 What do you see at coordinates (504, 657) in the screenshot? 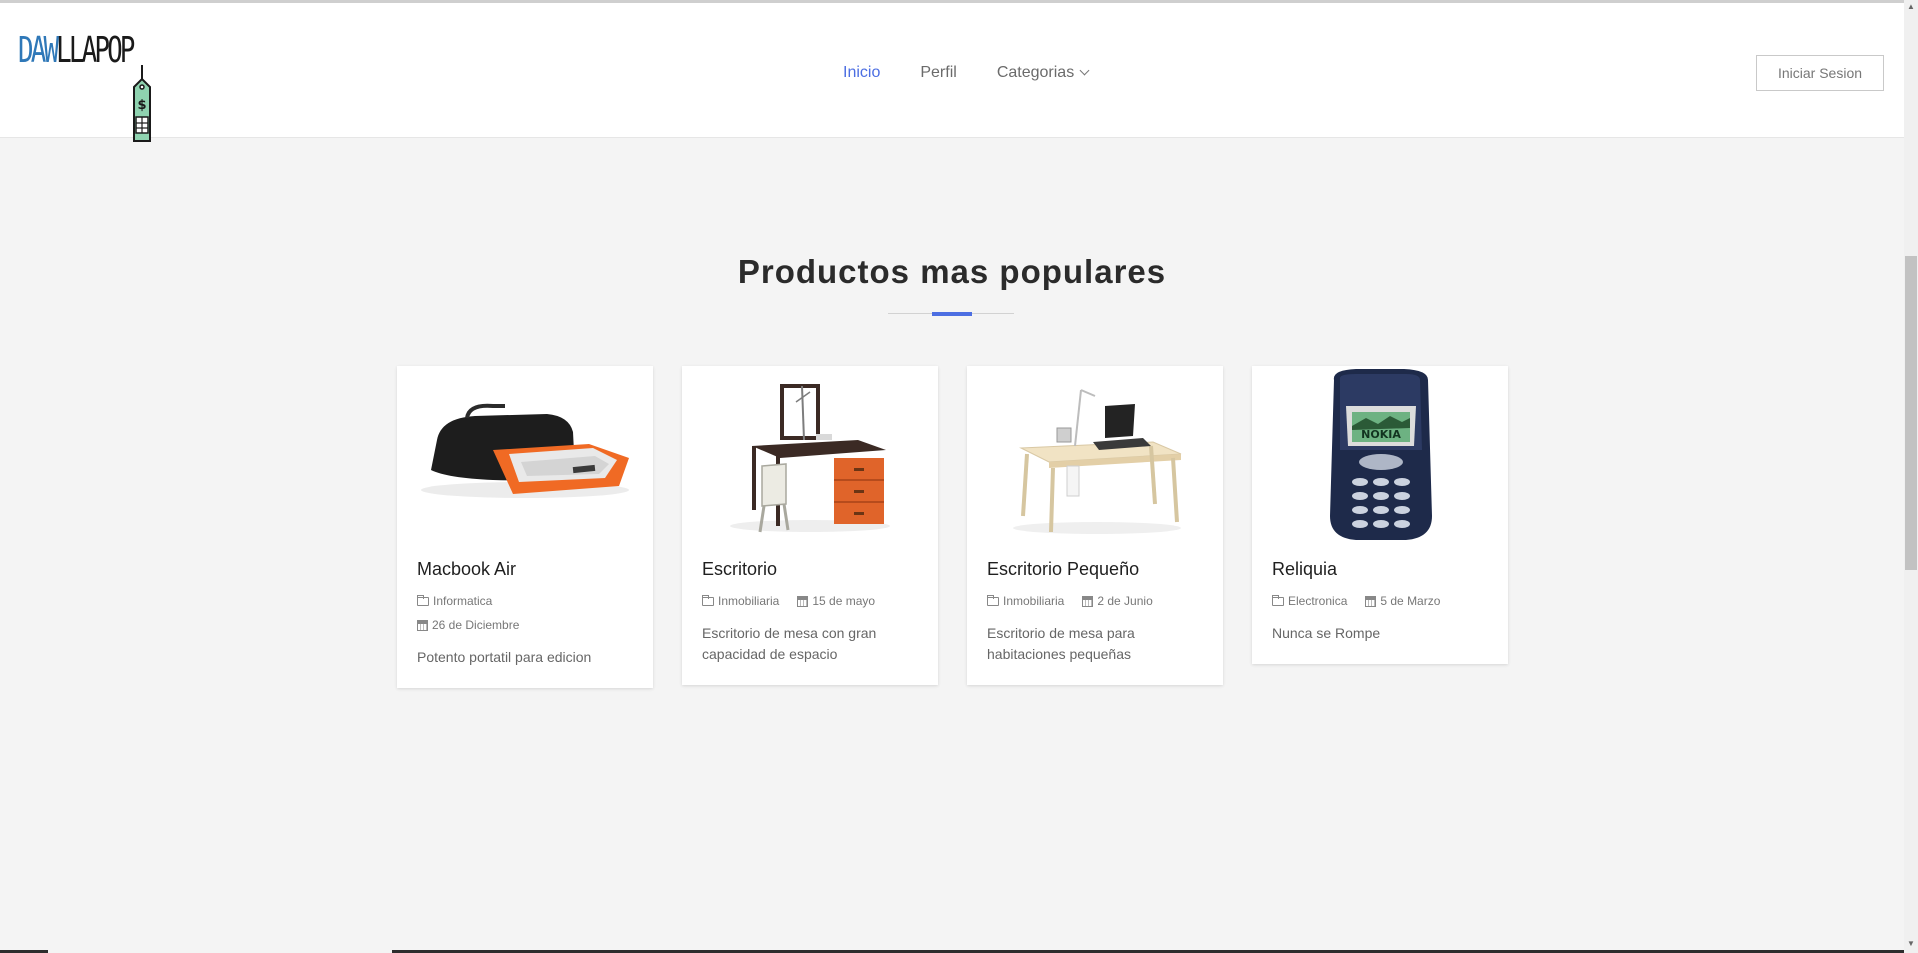
I see `product-description: Potento portatil para edicion` at bounding box center [504, 657].